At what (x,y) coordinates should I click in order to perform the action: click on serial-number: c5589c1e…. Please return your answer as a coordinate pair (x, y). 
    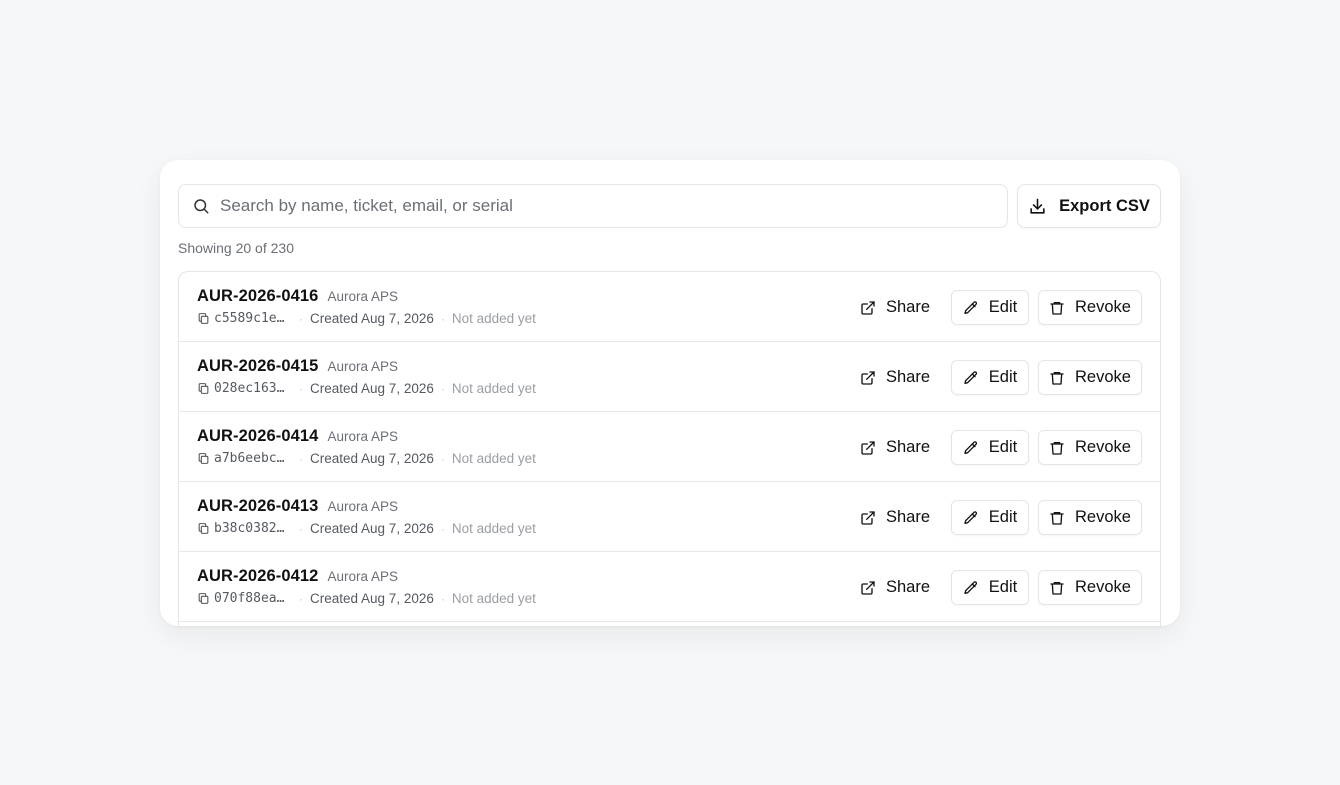
    Looking at the image, I should click on (253, 318).